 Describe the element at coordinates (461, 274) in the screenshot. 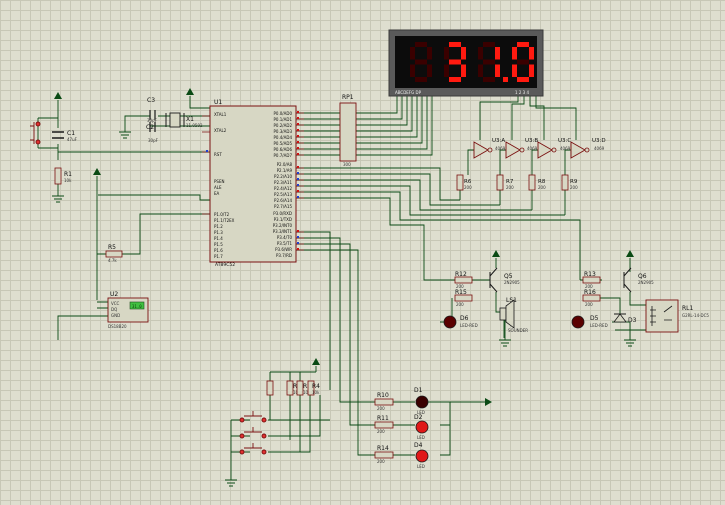

I see `r12-ref: R12` at that location.